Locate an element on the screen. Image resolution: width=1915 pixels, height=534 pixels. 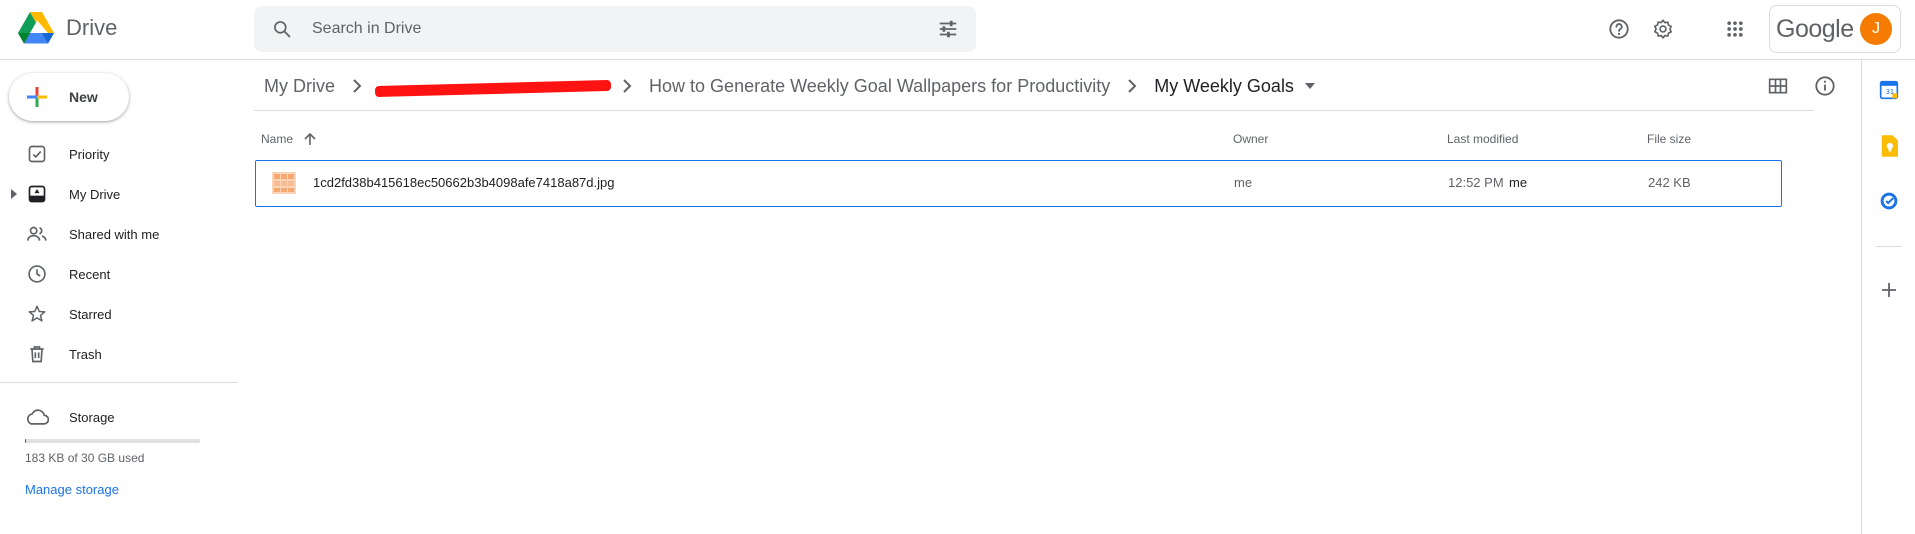
tasks-icon is located at coordinates (1889, 201).